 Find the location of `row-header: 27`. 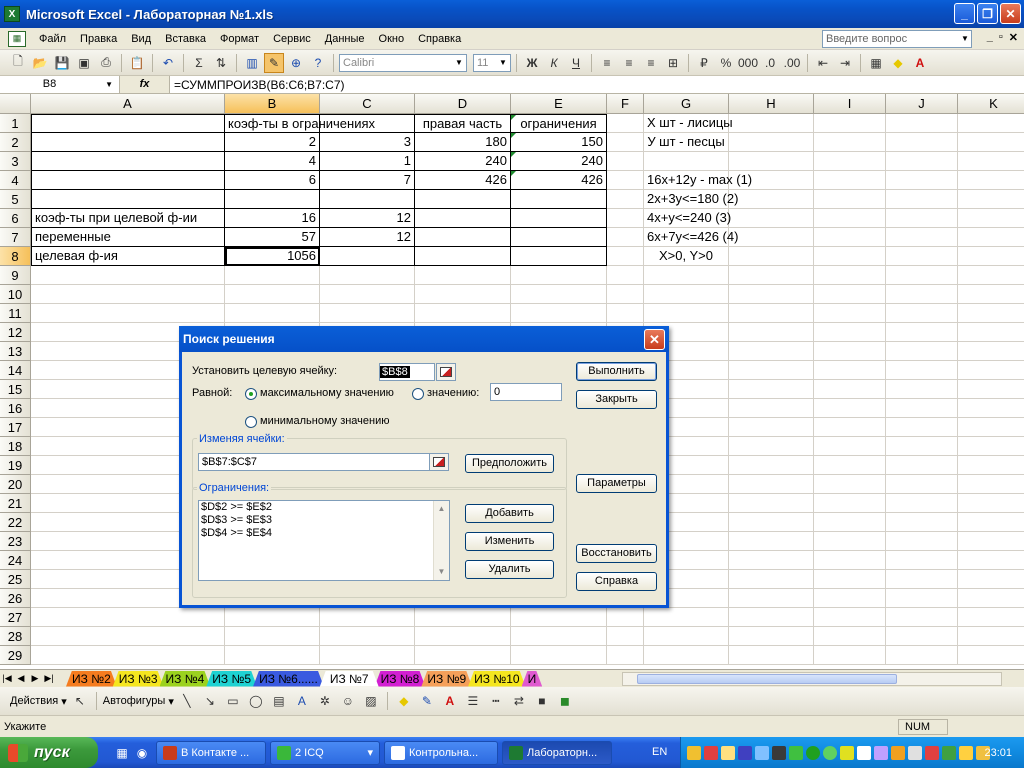

row-header: 27 is located at coordinates (15, 617).